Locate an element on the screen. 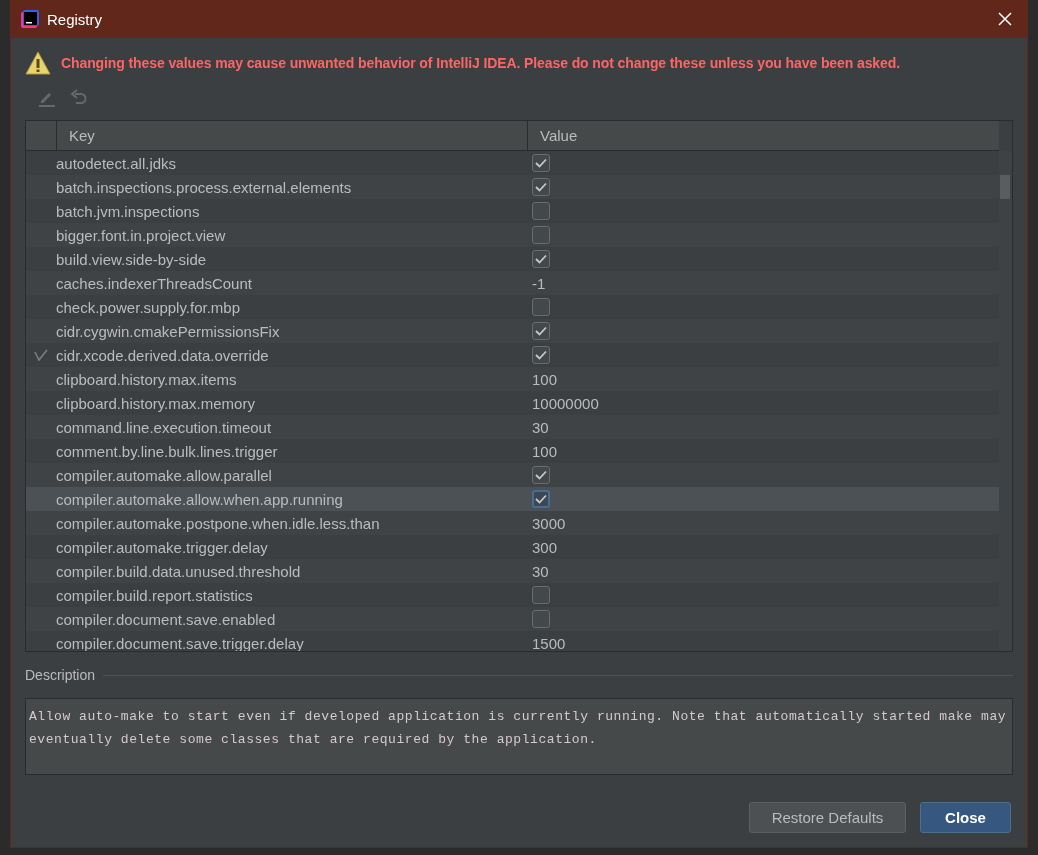 The width and height of the screenshot is (1038, 855). key-cell: compiler.automake.allow.when.app.running is located at coordinates (199, 499).